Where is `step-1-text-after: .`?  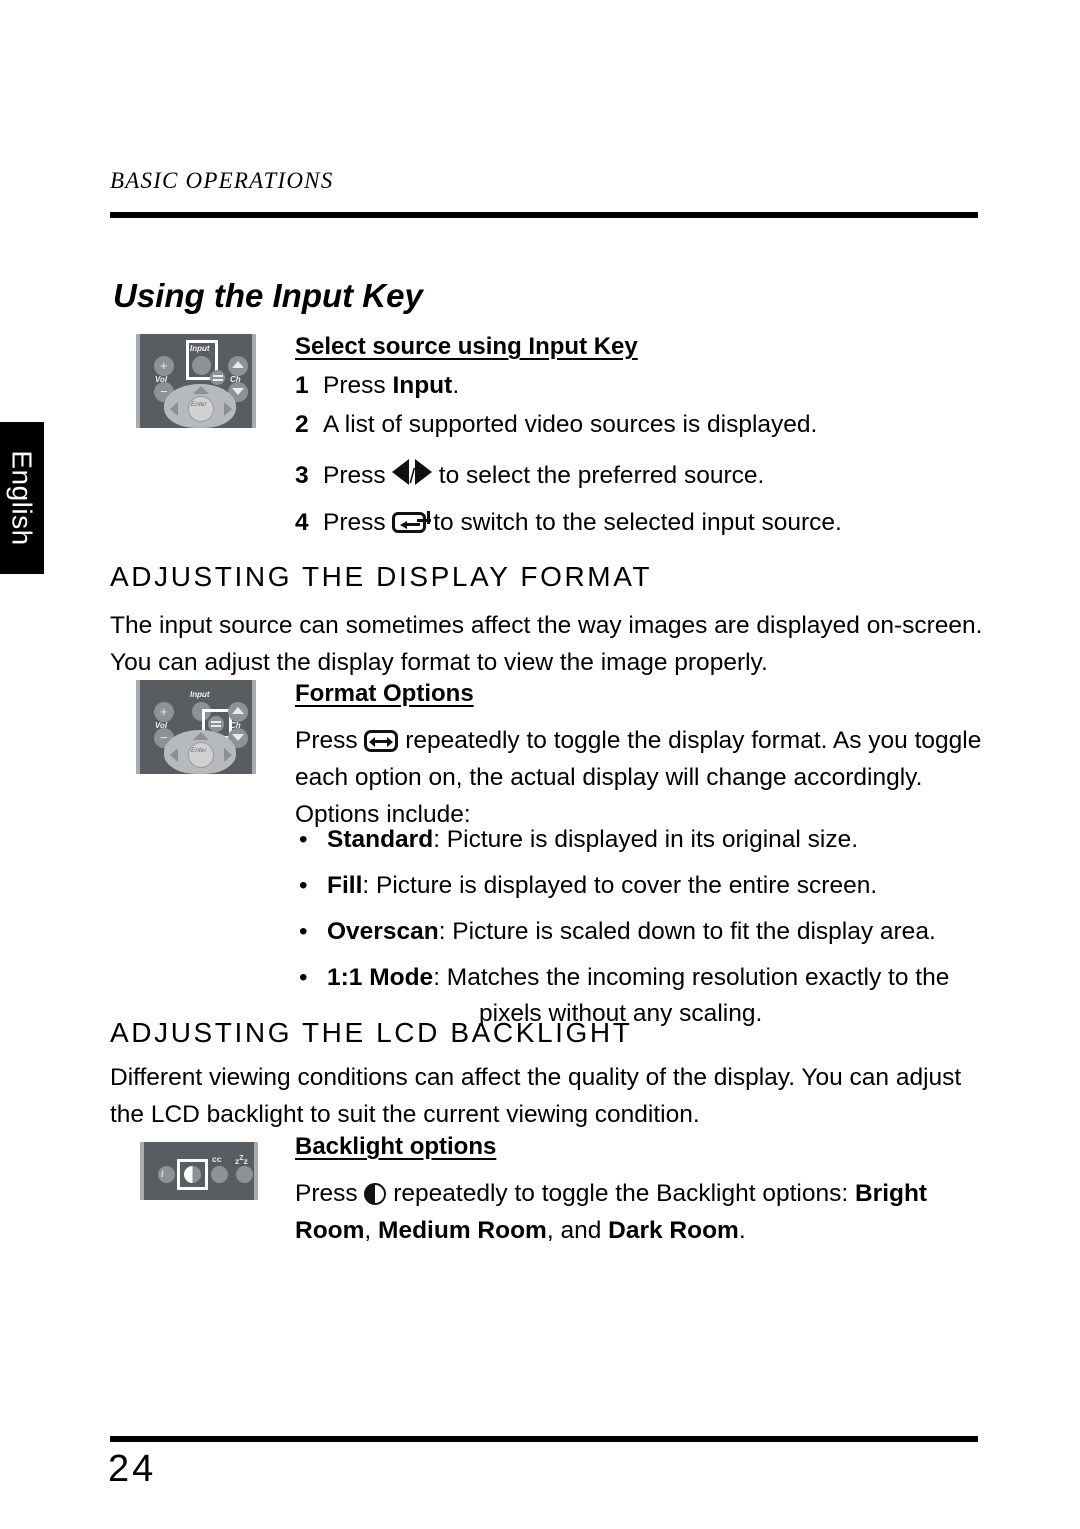
step-1-text-after: . is located at coordinates (456, 385).